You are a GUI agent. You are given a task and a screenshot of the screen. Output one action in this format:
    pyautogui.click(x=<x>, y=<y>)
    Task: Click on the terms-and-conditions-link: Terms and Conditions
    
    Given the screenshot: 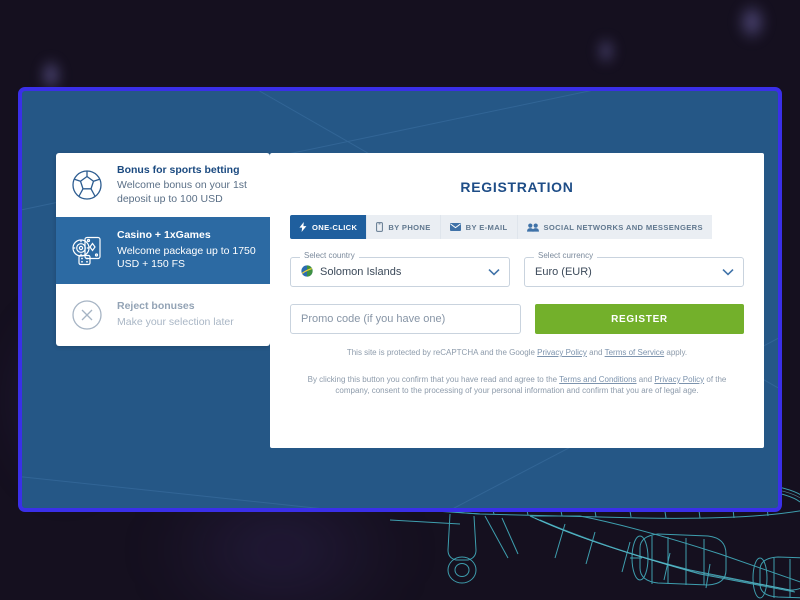 What is the action you would take?
    pyautogui.click(x=597, y=379)
    